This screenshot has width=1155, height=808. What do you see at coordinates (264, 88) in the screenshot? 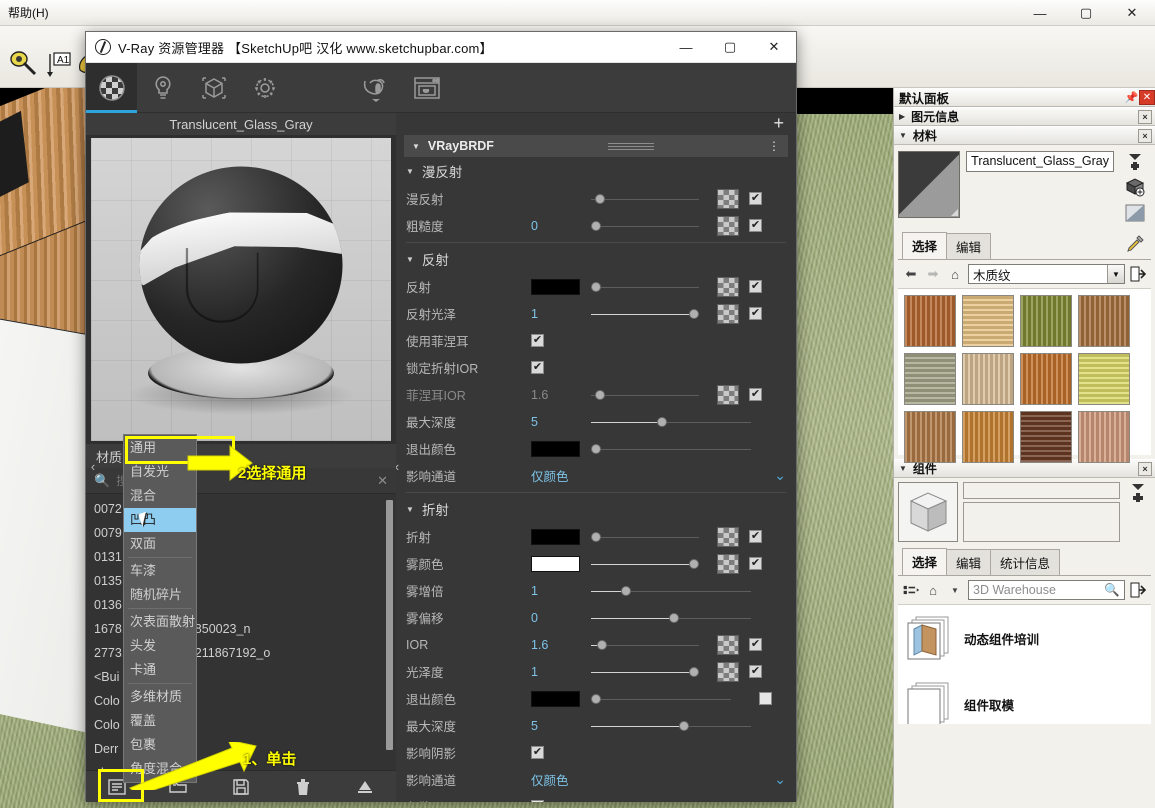
I see `settings-tab` at bounding box center [264, 88].